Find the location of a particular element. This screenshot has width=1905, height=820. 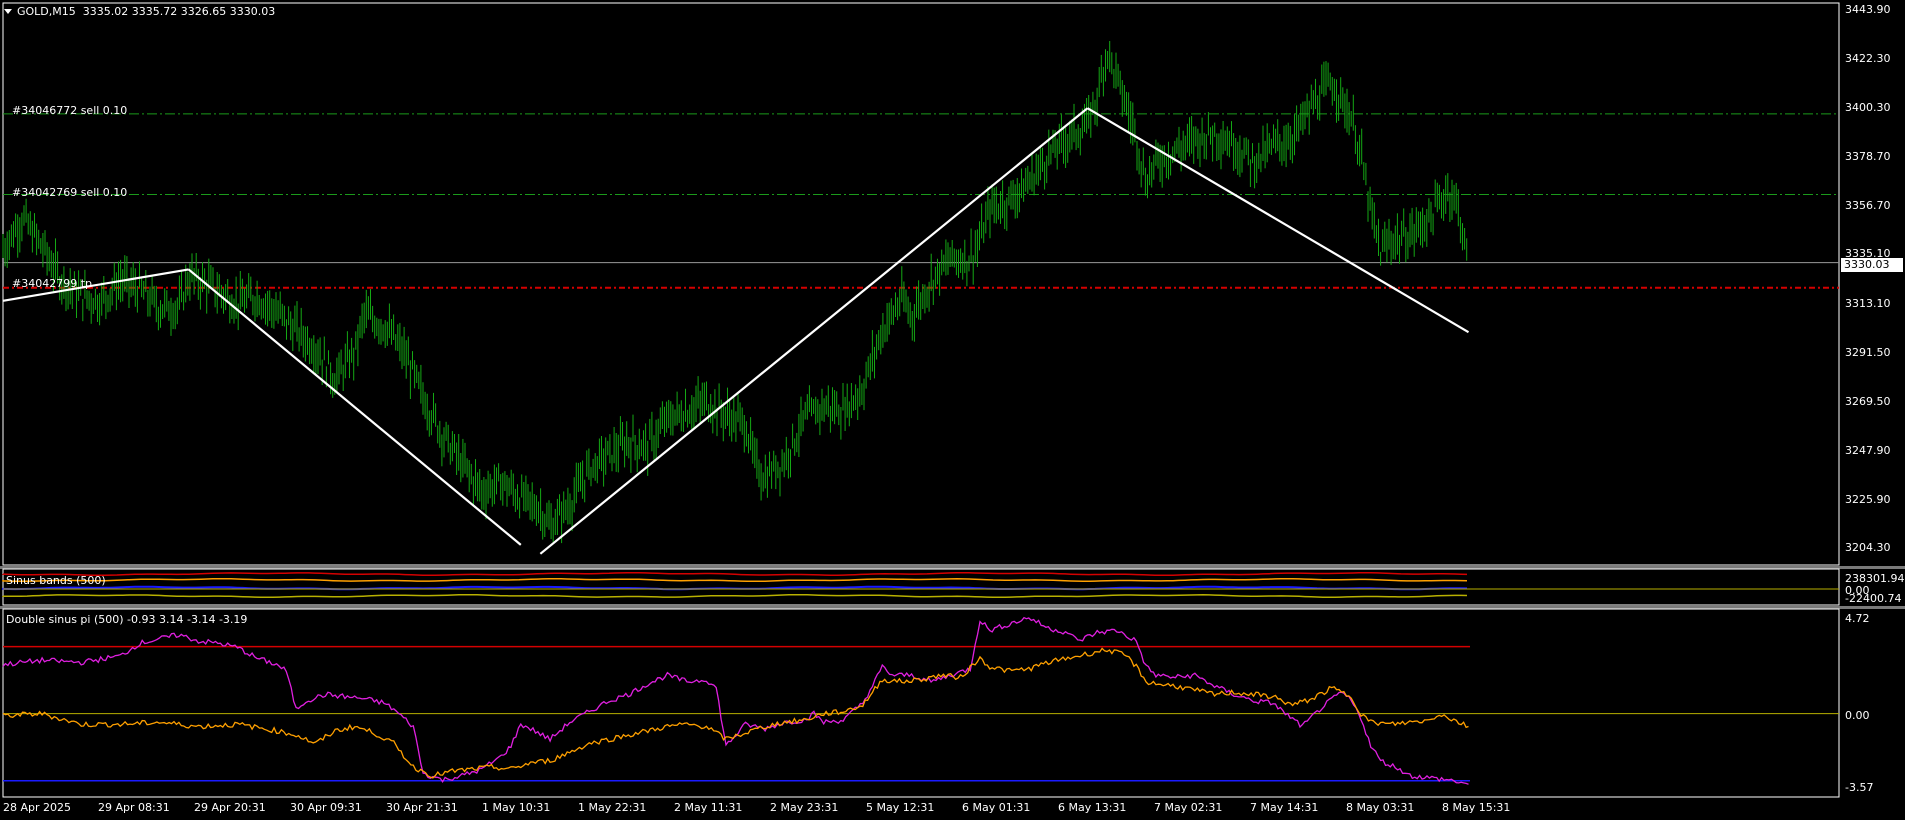

double-sinus-tick: -3.57 is located at coordinates (1859, 787).